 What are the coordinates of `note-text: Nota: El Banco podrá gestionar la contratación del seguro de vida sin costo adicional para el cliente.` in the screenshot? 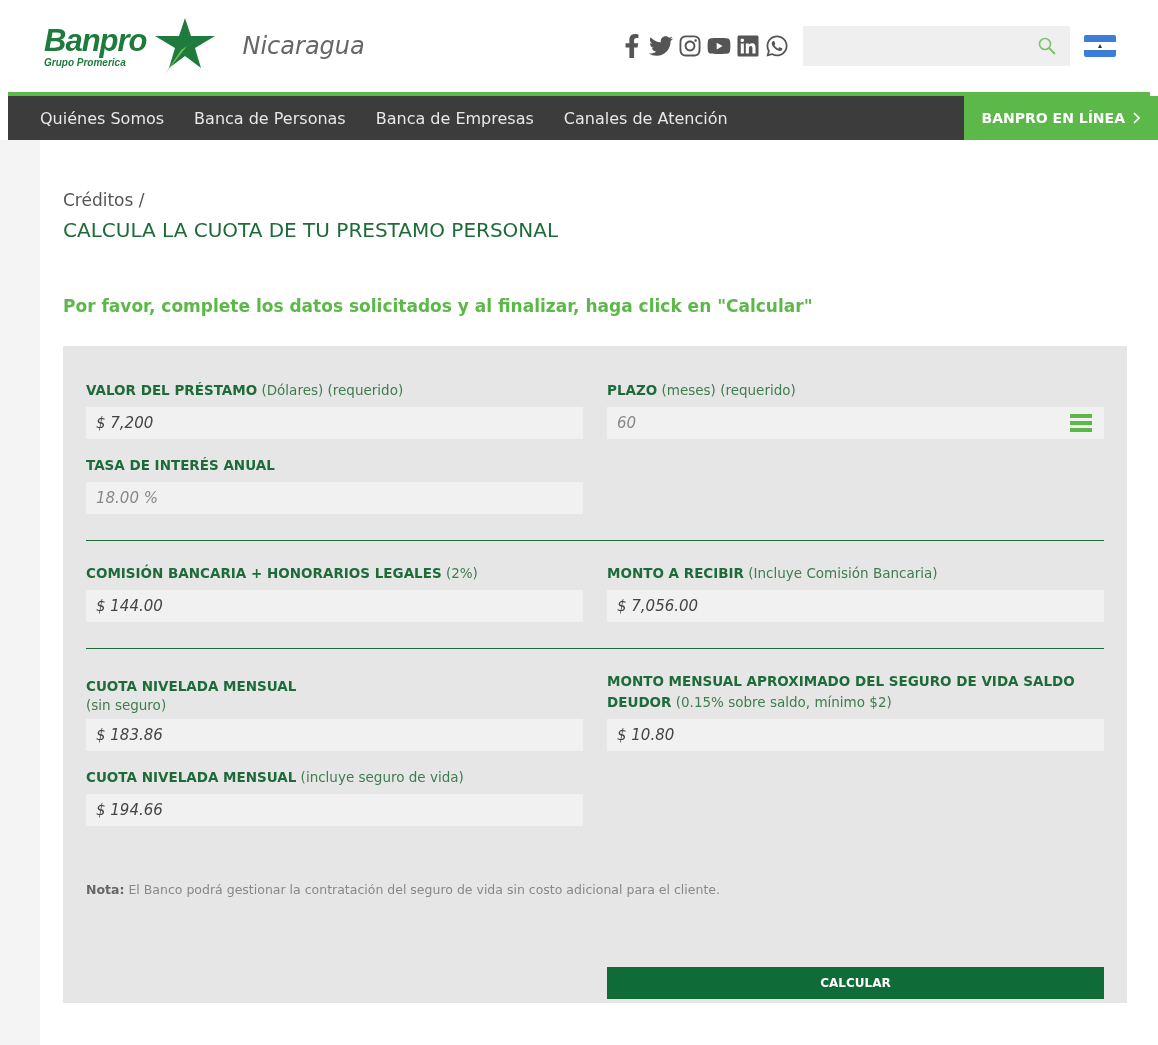 It's located at (403, 889).